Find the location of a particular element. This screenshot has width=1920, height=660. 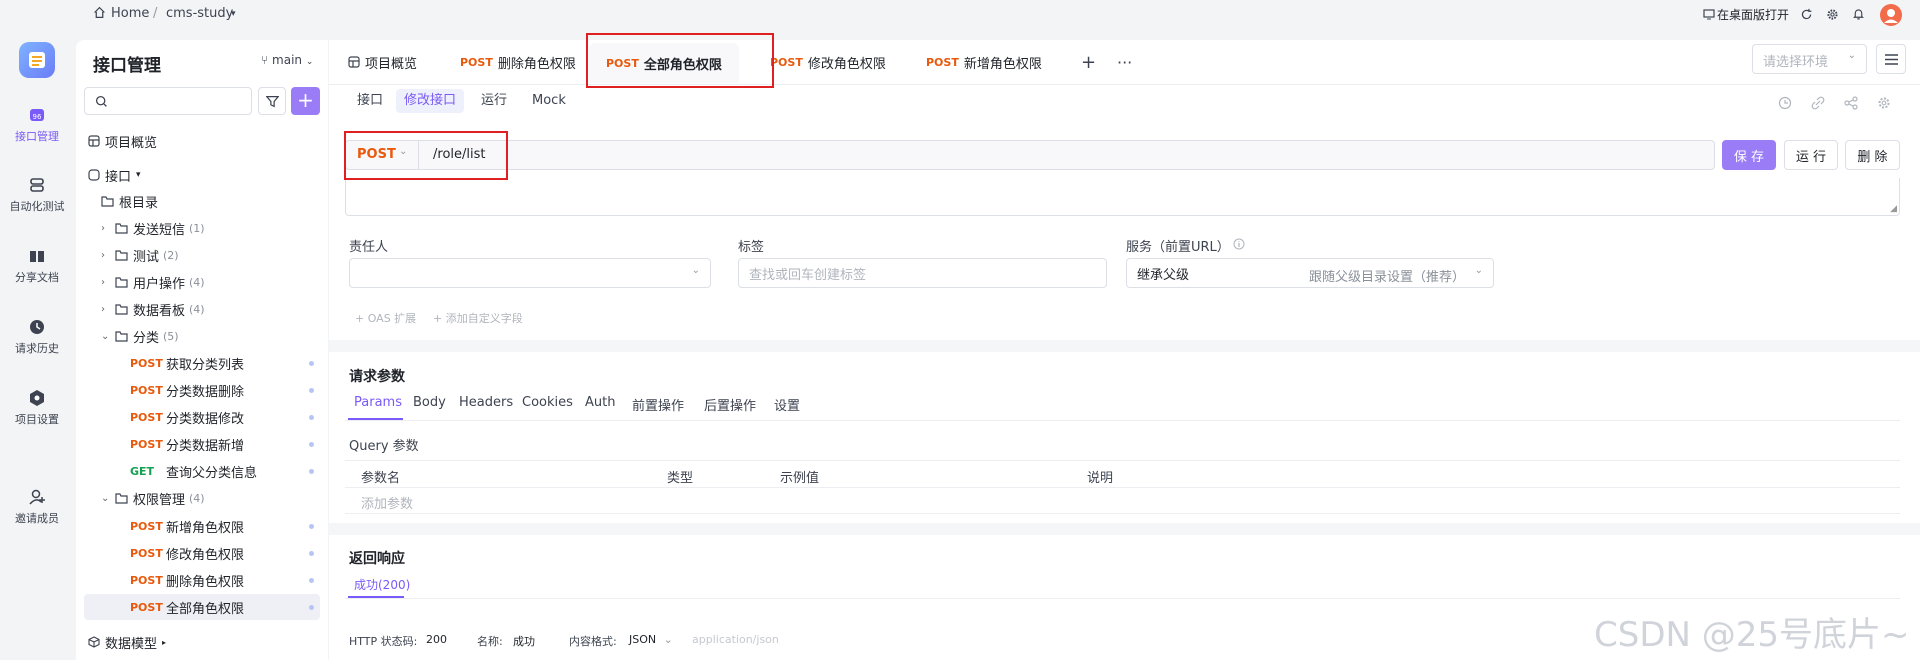

bell-icon is located at coordinates (1858, 14).